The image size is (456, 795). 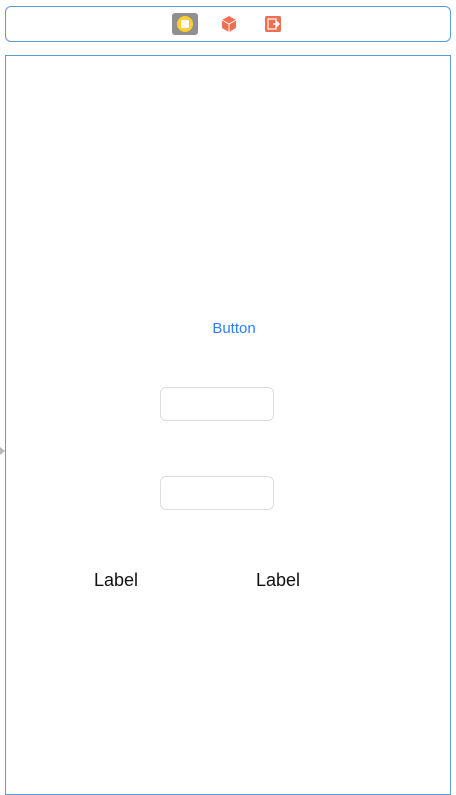 I want to click on first-responder-cube-icon, so click(x=229, y=24).